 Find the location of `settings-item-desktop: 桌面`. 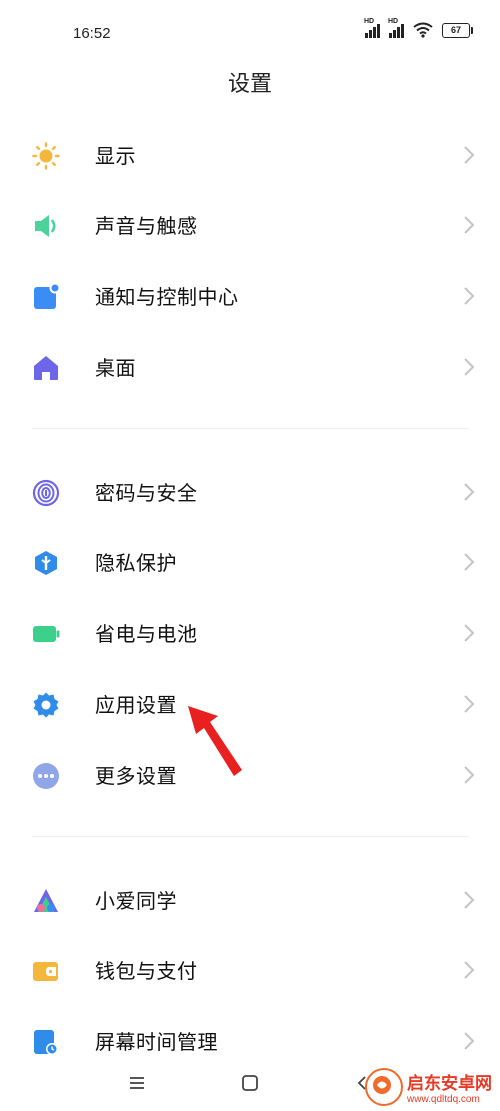

settings-item-desktop: 桌面 is located at coordinates (250, 367).